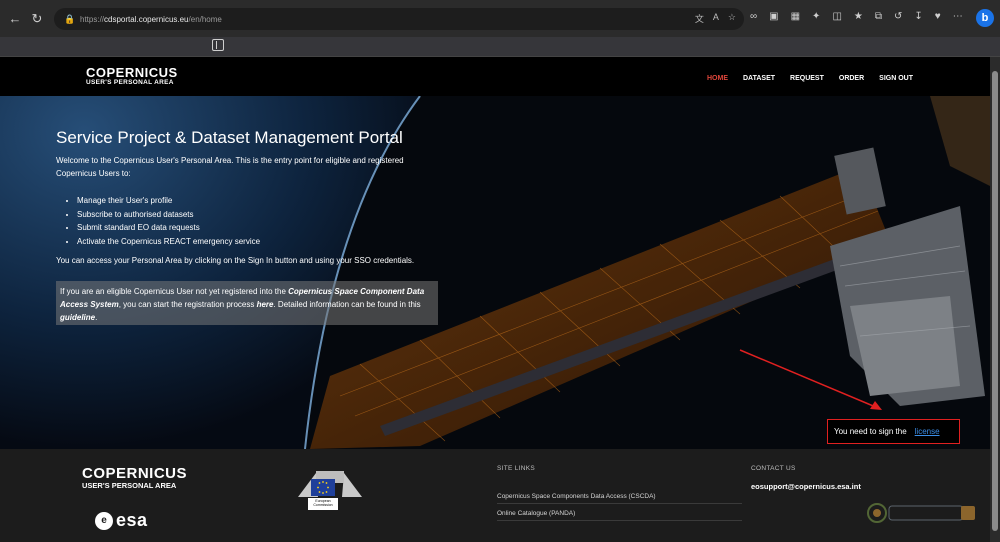 This screenshot has height=542, width=1000. I want to click on scrollbar, so click(995, 299).